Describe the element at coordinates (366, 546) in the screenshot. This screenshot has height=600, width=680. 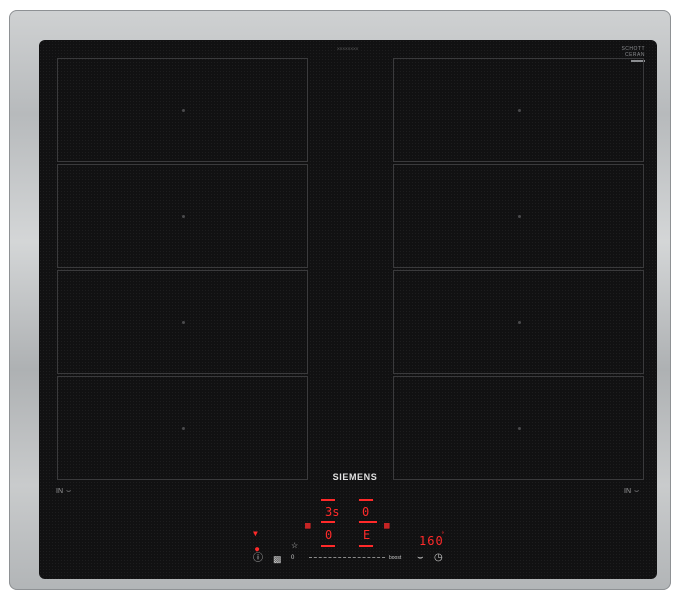
I see `right-zone-bottom-line` at that location.